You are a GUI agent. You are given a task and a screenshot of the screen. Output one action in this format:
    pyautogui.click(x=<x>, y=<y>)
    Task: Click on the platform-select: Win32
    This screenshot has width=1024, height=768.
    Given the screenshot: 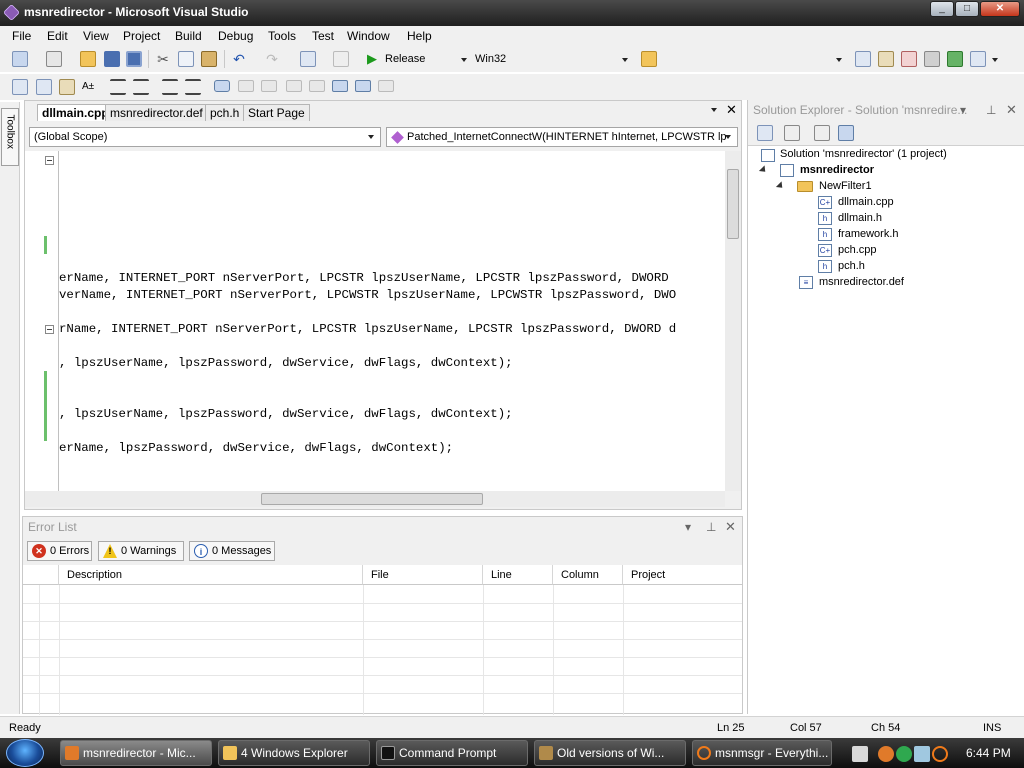 What is the action you would take?
    pyautogui.click(x=490, y=59)
    